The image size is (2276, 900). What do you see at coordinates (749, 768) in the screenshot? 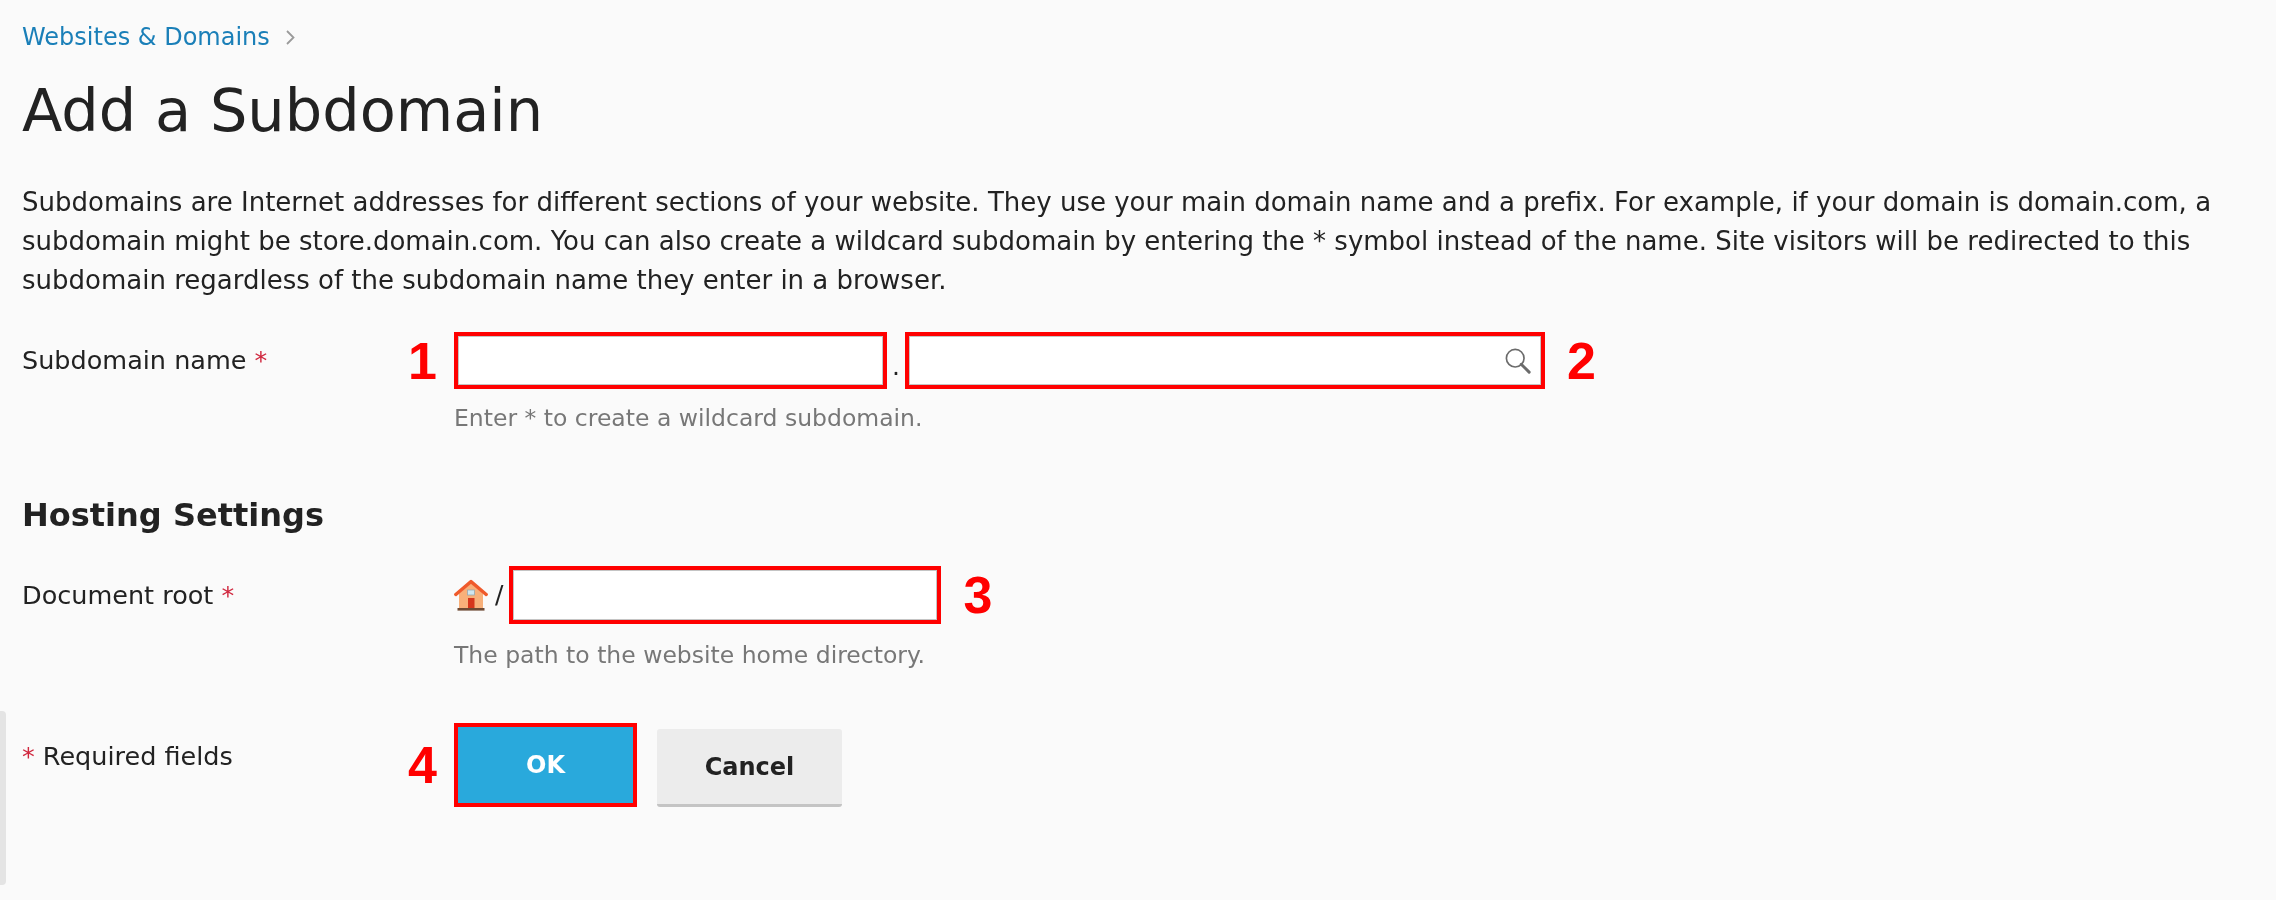
I see `cancel-button: Cancel` at bounding box center [749, 768].